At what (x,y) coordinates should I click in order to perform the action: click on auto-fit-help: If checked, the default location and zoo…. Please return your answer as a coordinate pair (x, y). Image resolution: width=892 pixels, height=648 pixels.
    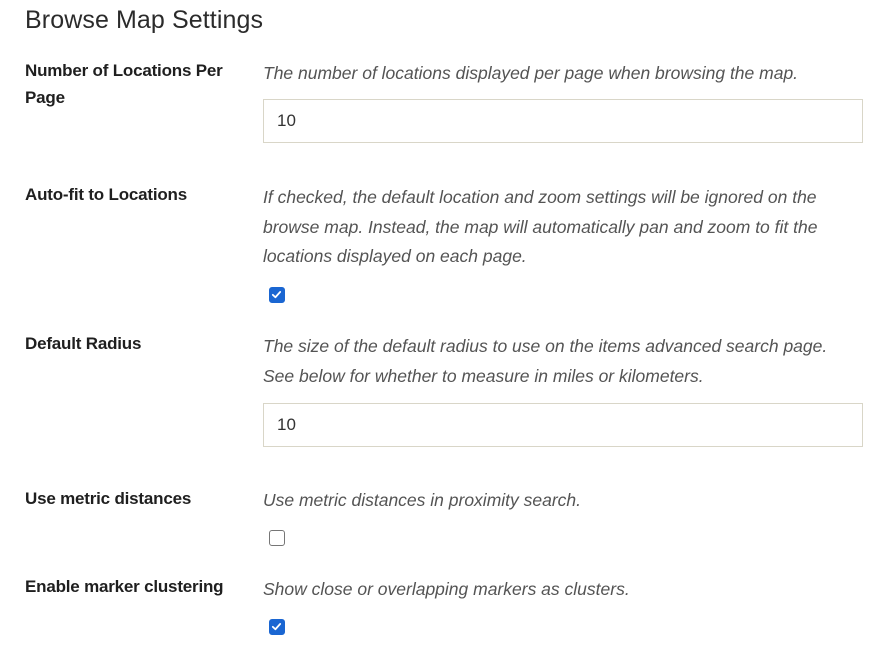
    Looking at the image, I should click on (540, 226).